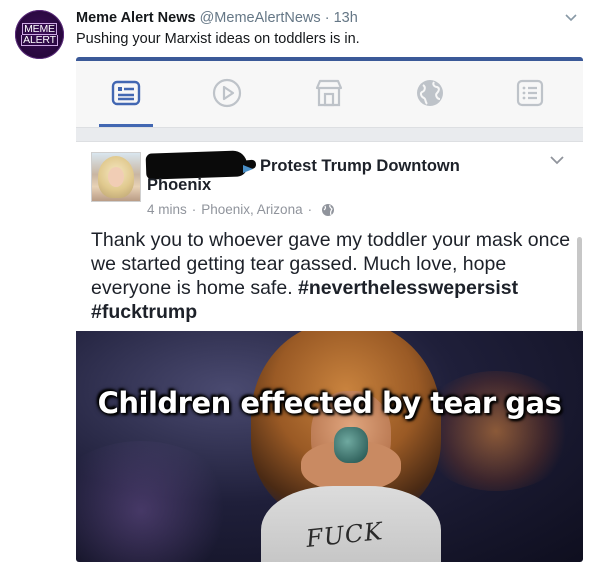  I want to click on facebook-nav-bar, so click(329, 94).